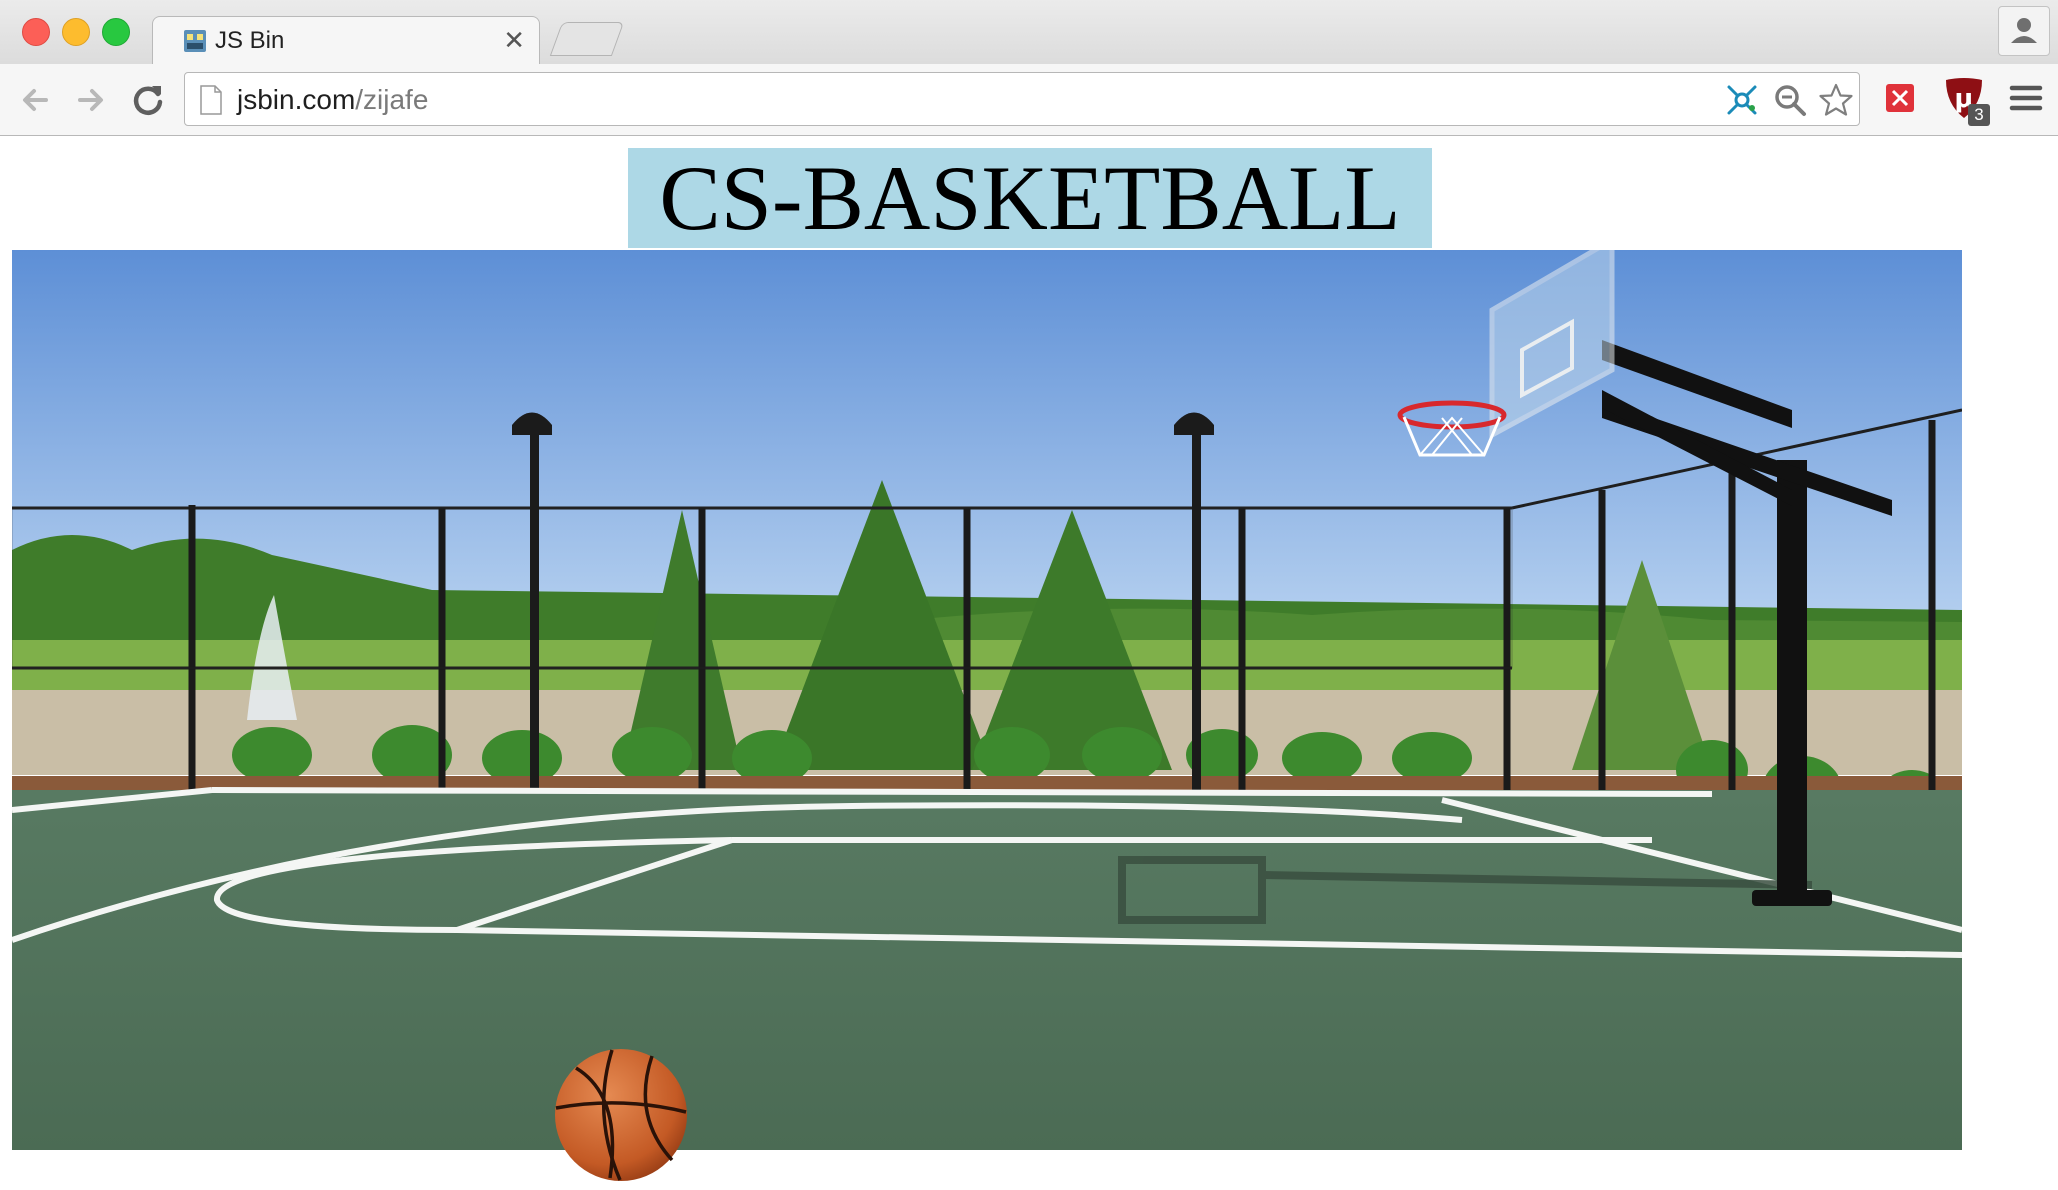 Image resolution: width=2058 pixels, height=1190 pixels. Describe the element at coordinates (1790, 100) in the screenshot. I see `zoom-out-icon` at that location.